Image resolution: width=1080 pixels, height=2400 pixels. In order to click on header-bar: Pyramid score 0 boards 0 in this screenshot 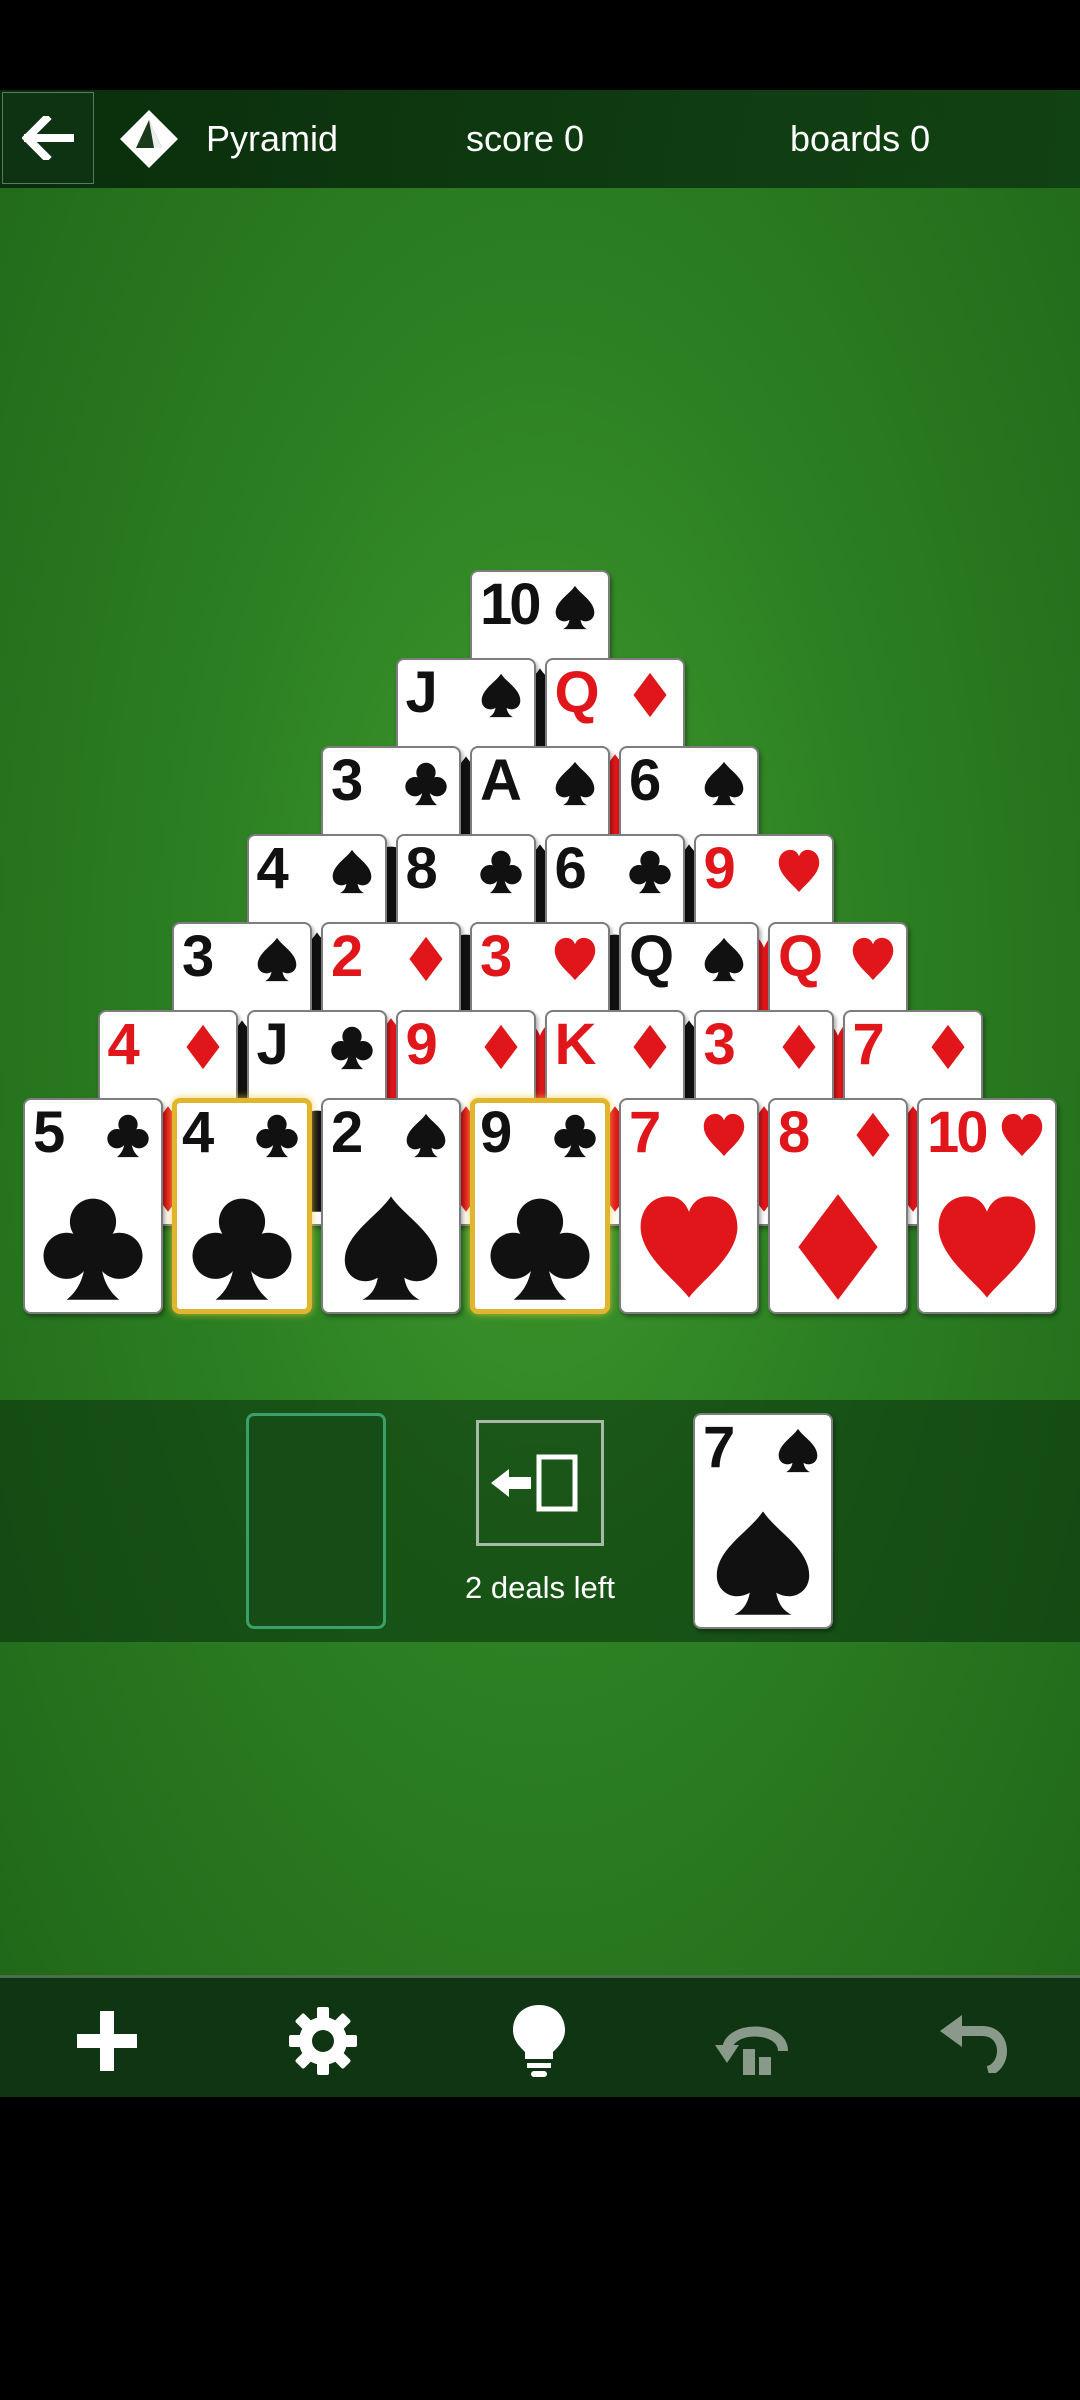, I will do `click(540, 139)`.